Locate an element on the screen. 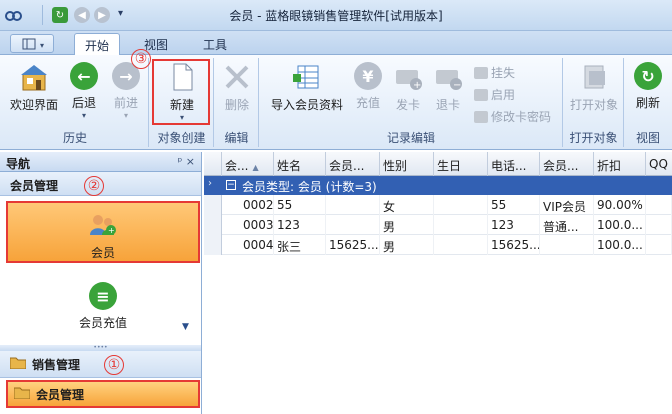  group-history: 欢迎界面 ← 后退 ▾ → 前进 ▾ 历史 is located at coordinates (75, 102).